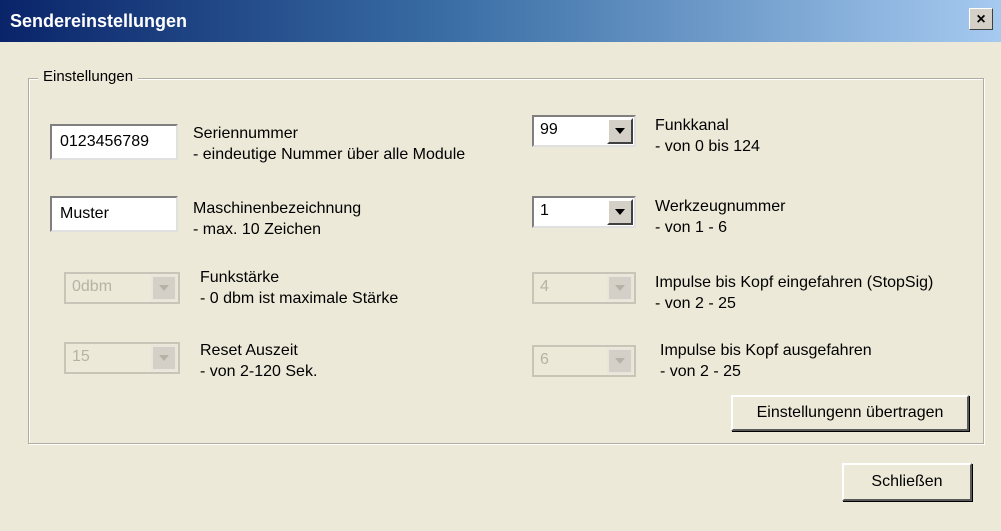  What do you see at coordinates (277, 208) in the screenshot?
I see `machine-name-title: Maschinenbezeichnung` at bounding box center [277, 208].